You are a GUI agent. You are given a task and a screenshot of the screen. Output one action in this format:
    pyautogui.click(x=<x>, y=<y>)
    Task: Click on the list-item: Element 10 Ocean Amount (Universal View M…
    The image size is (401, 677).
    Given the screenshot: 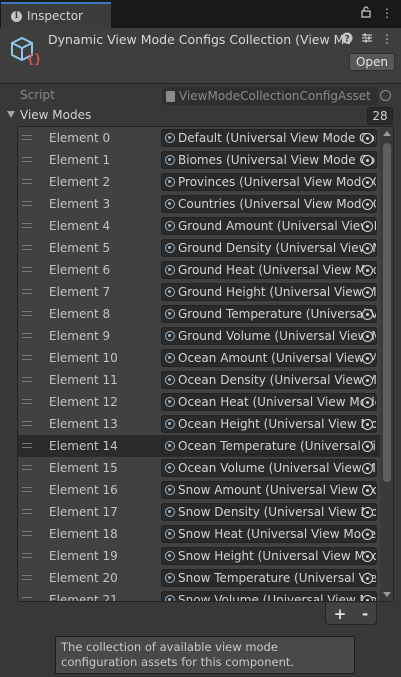 What is the action you would take?
    pyautogui.click(x=199, y=358)
    